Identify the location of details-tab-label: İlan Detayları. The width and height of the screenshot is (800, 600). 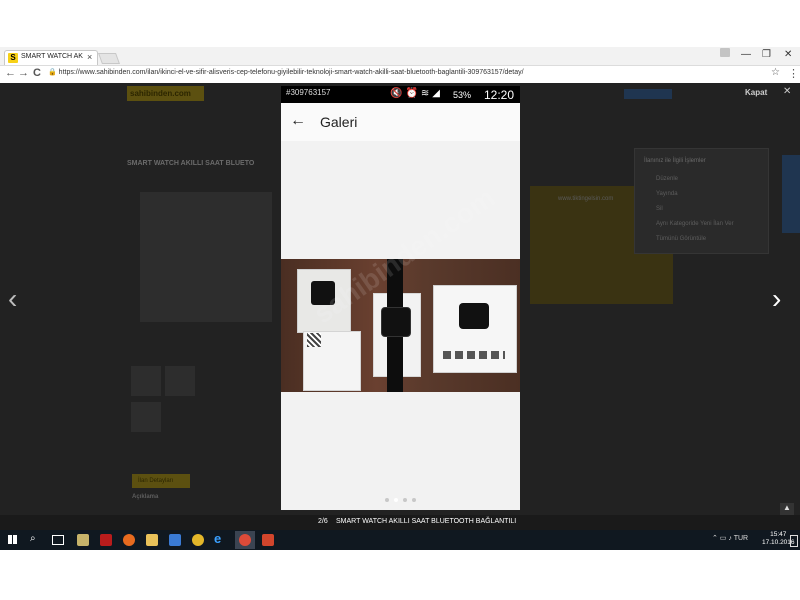
(156, 481).